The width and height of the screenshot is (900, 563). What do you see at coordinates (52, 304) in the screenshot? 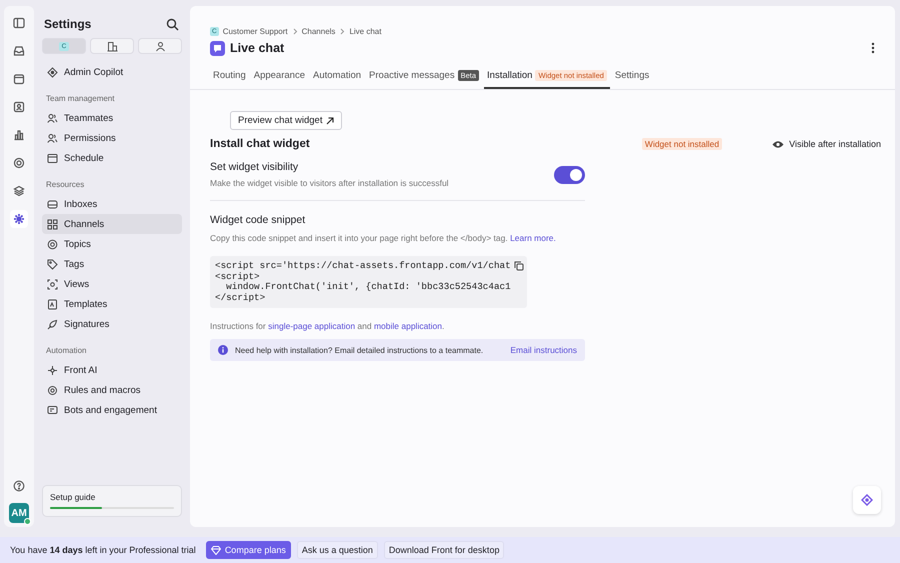
I see `document-icon` at bounding box center [52, 304].